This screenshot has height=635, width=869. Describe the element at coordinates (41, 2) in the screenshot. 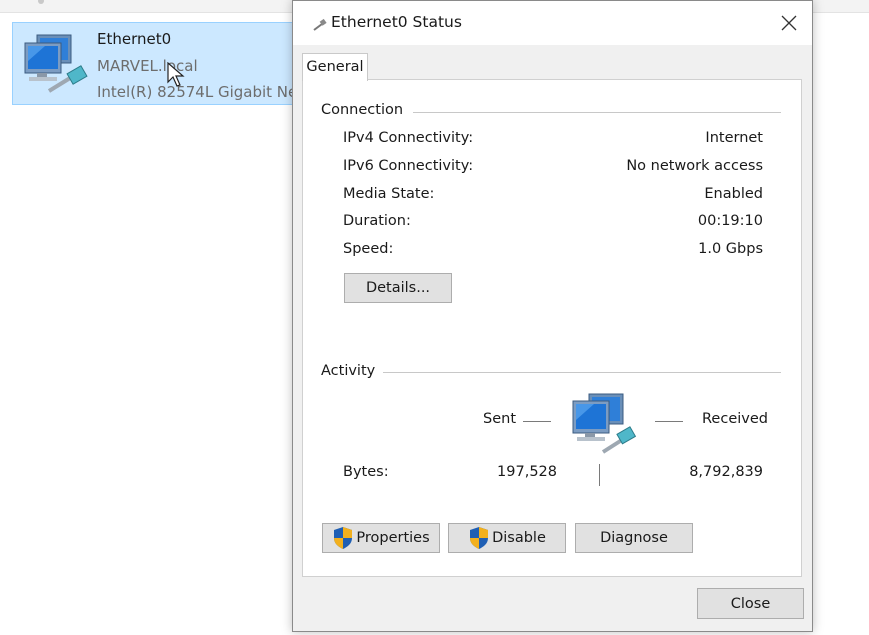

I see `toolbar-fragment` at that location.